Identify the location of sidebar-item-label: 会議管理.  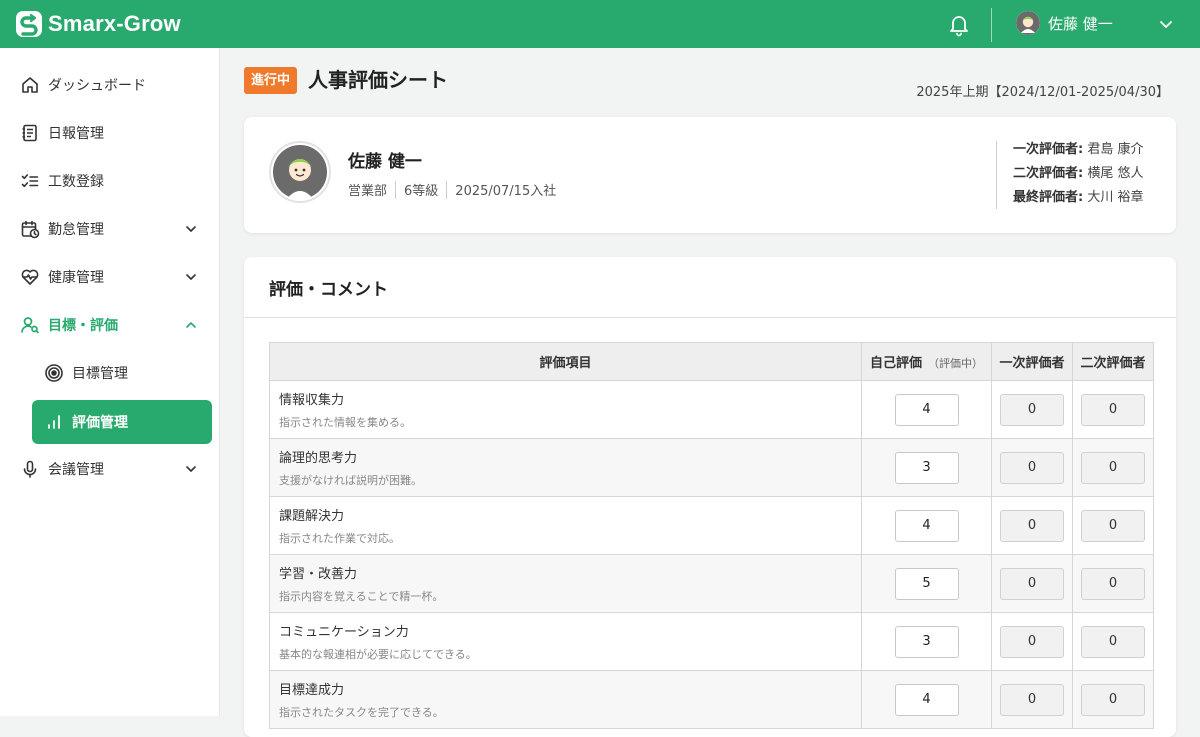
(76, 470).